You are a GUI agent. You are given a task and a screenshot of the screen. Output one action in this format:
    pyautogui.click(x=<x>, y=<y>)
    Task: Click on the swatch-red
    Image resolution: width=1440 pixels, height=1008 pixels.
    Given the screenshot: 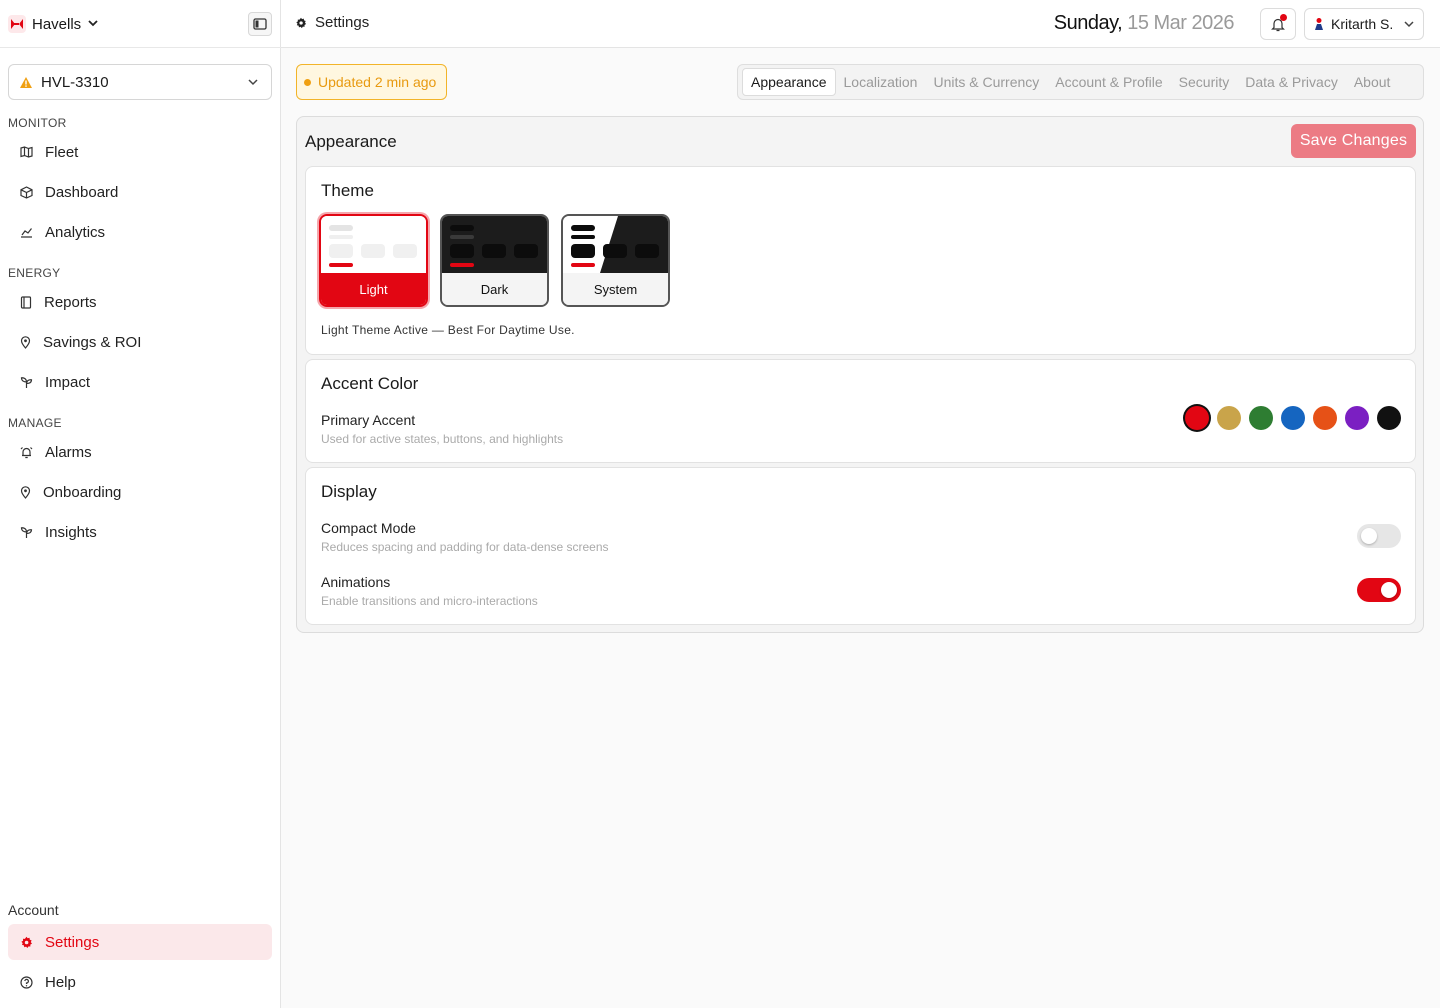 What is the action you would take?
    pyautogui.click(x=1197, y=418)
    